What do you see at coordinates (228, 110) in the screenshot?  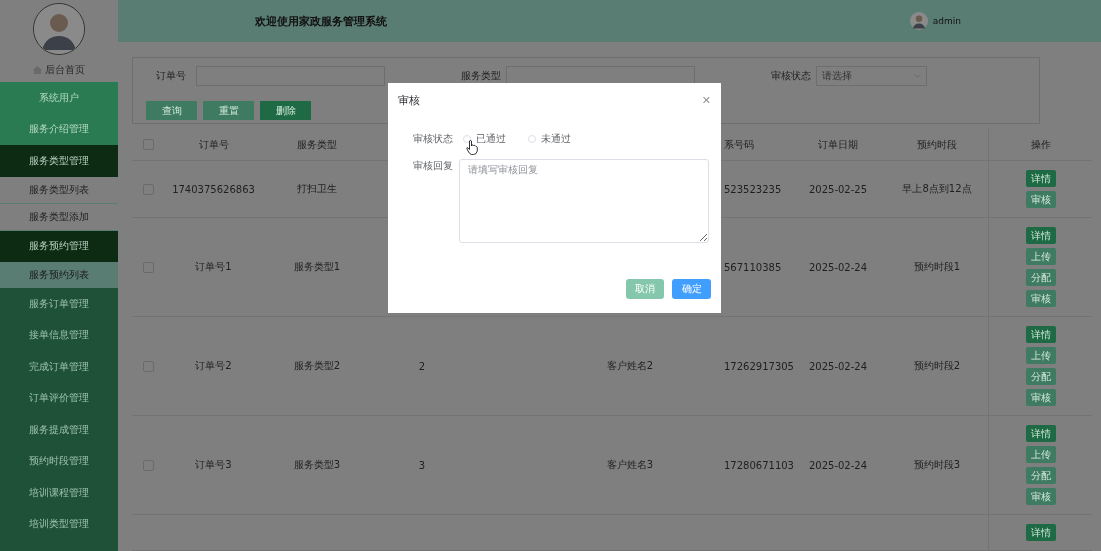 I see `search-button: 重置` at bounding box center [228, 110].